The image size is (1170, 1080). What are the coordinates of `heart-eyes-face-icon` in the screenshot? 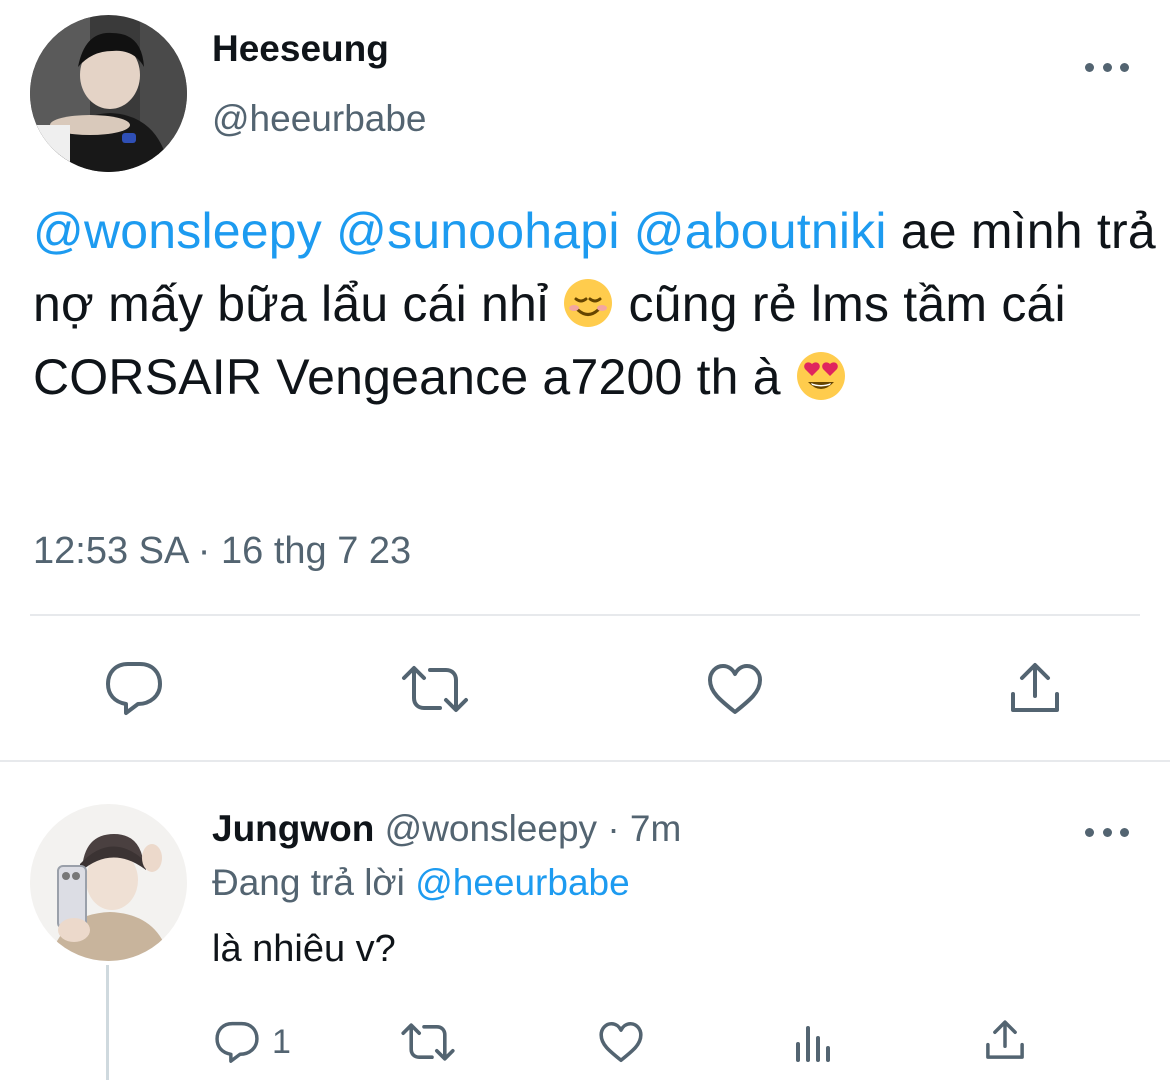 It's located at (821, 375).